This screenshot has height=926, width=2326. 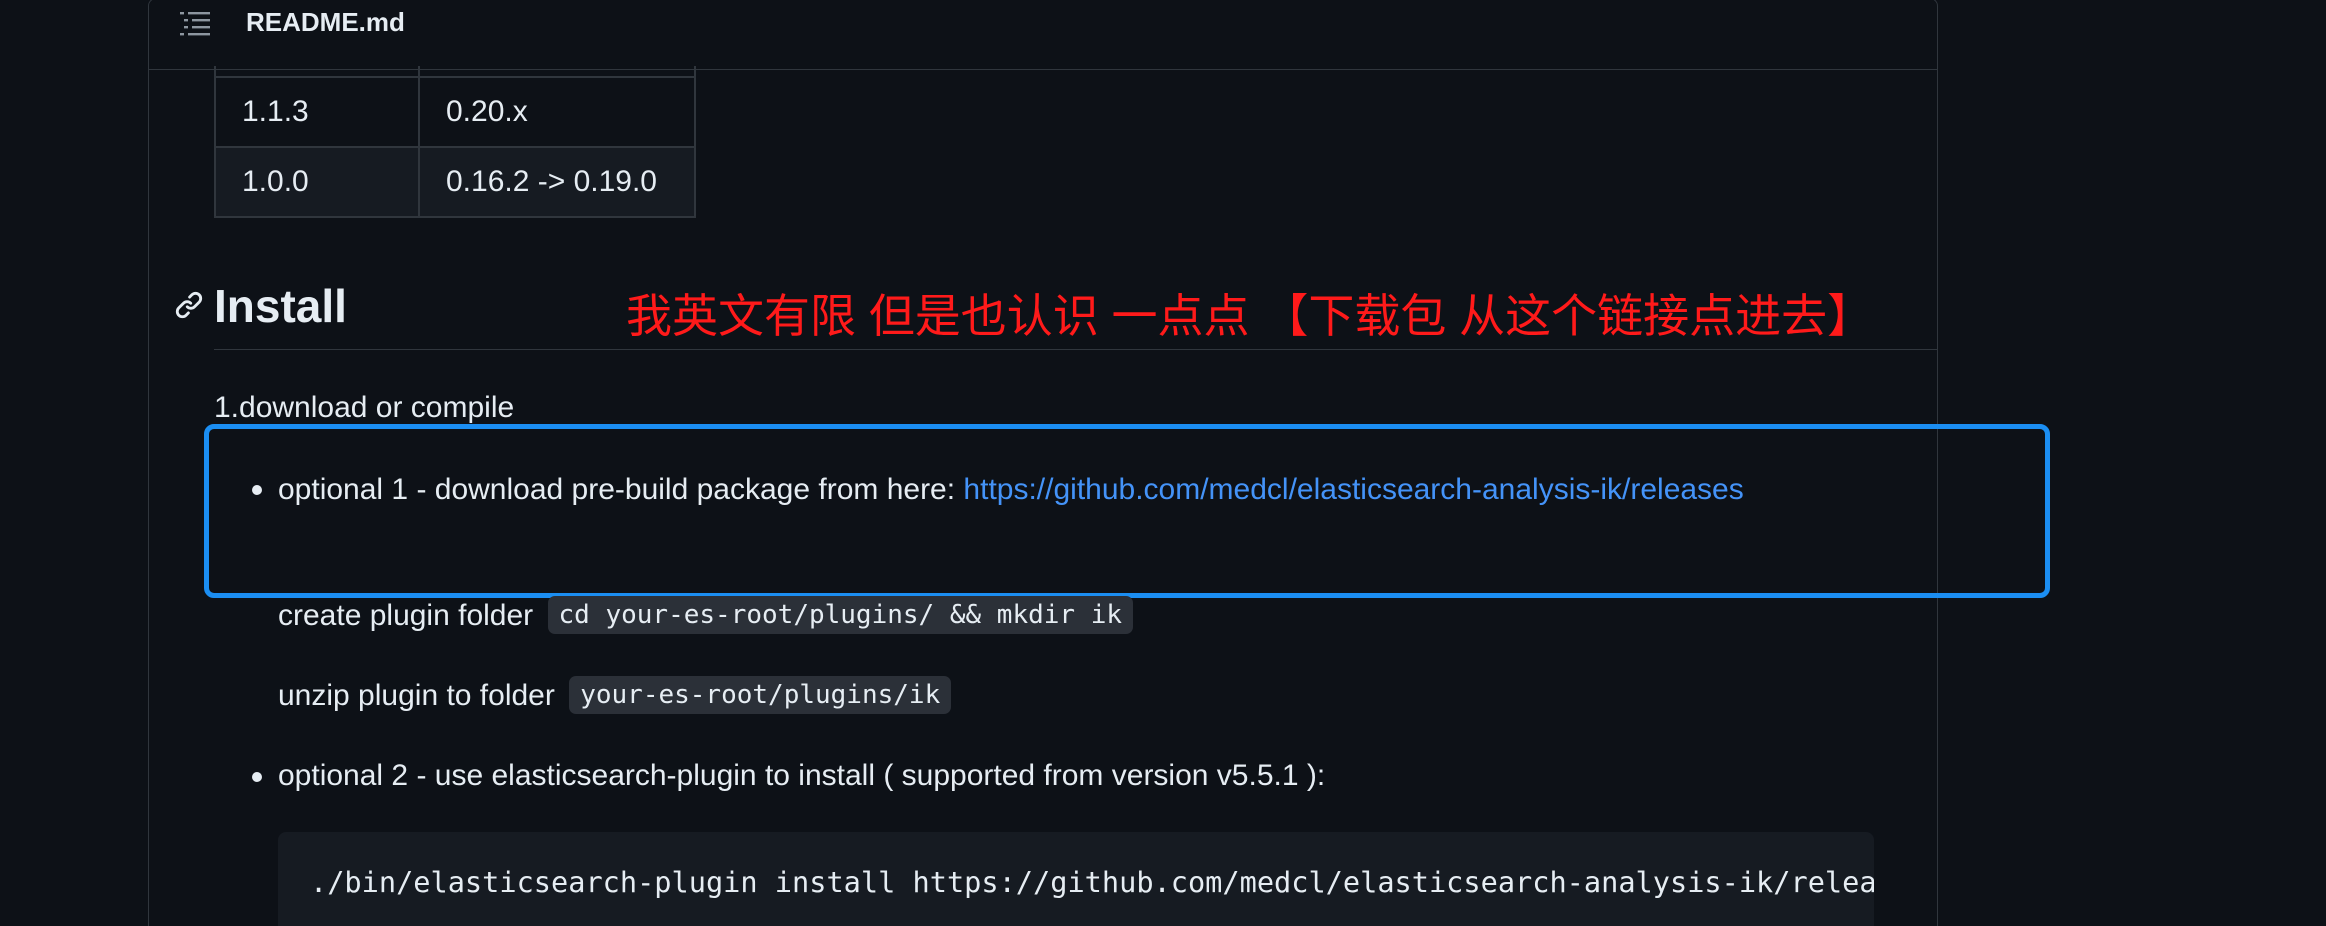 I want to click on table-cell: 1.1.3, so click(x=317, y=112).